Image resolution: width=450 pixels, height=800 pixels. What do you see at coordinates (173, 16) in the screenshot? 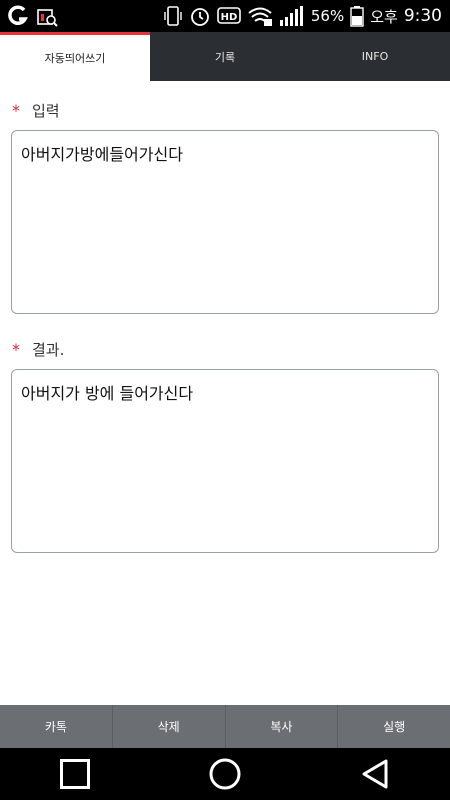
I see `vibrate-icon` at bounding box center [173, 16].